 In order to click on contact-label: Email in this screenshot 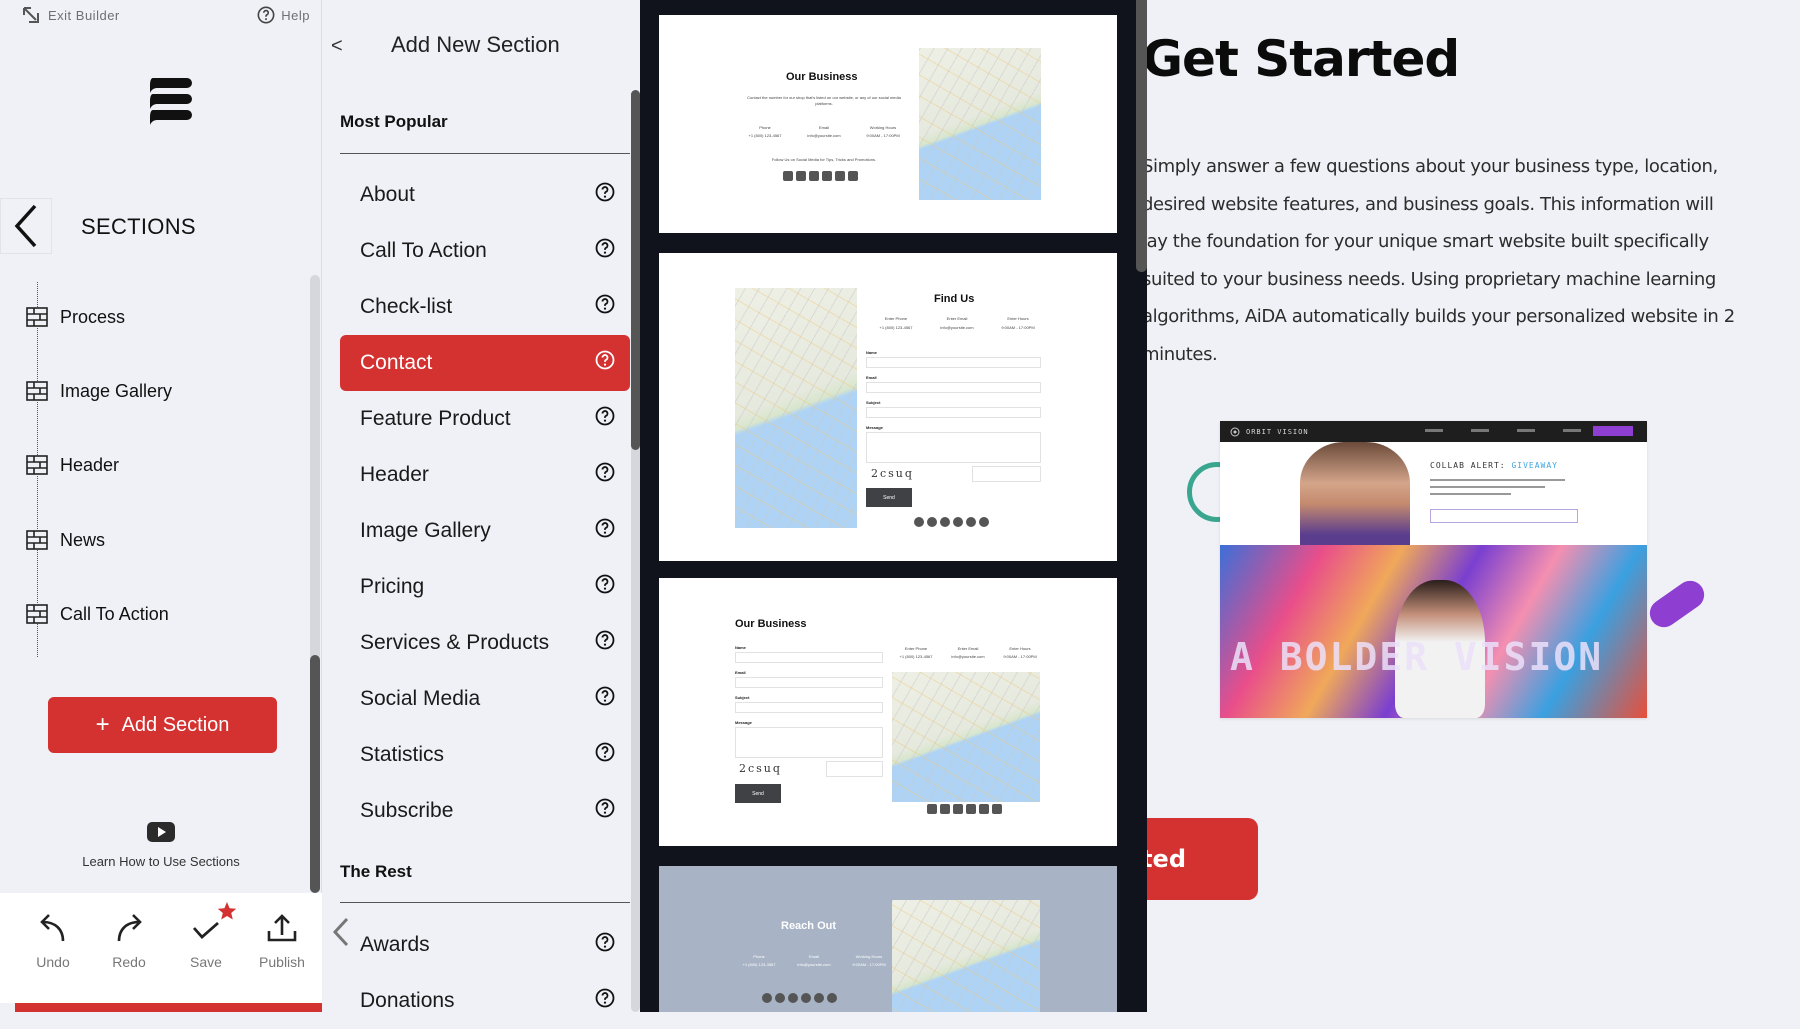, I will do `click(813, 956)`.